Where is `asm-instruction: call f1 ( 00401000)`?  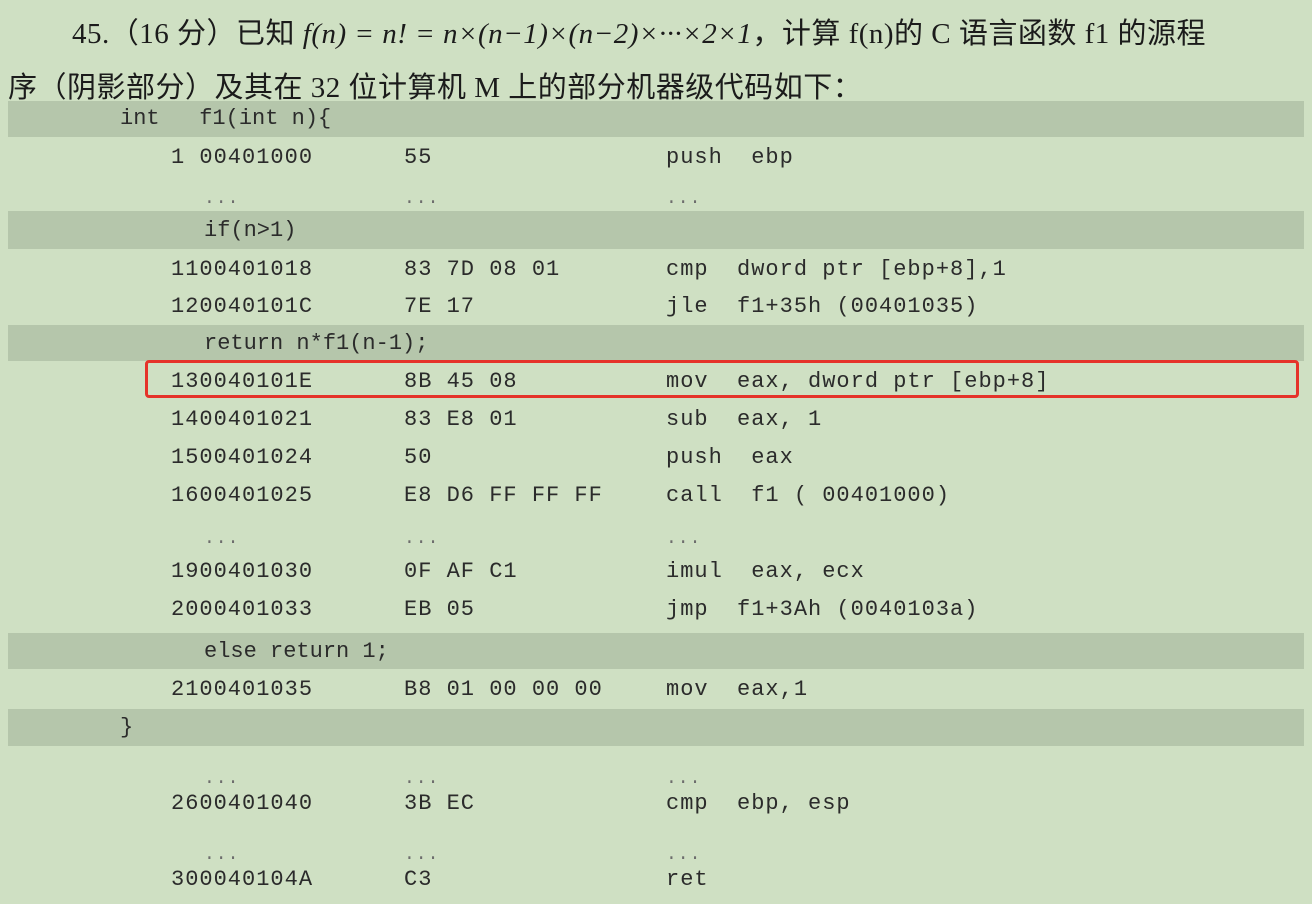 asm-instruction: call f1 ( 00401000) is located at coordinates (808, 495).